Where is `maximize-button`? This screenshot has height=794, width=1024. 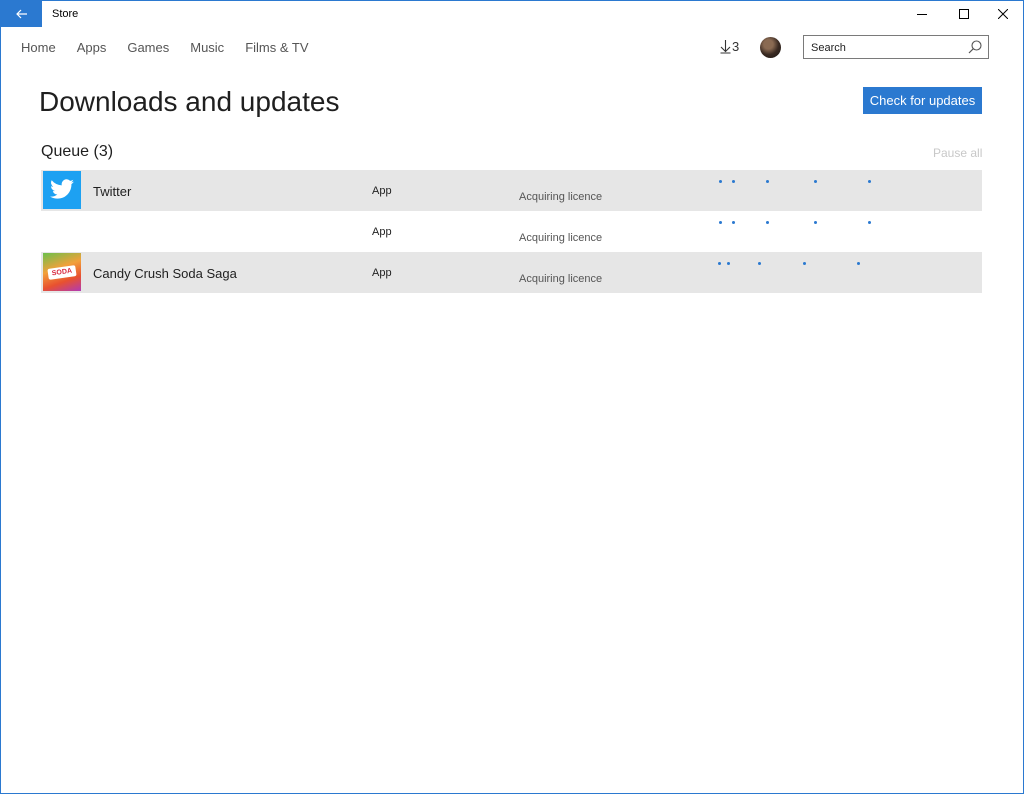 maximize-button is located at coordinates (964, 14).